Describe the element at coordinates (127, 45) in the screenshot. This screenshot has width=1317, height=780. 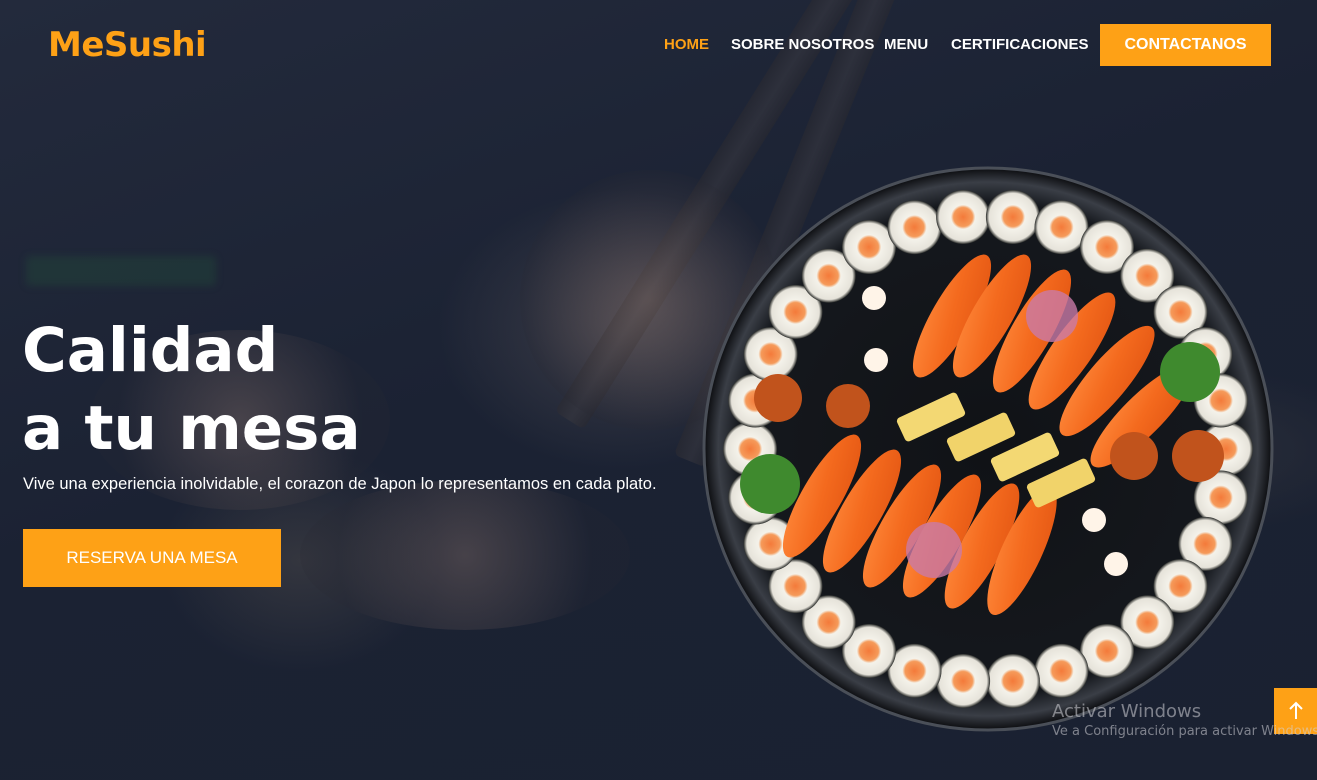
I see `brand-logo: MeSushi` at that location.